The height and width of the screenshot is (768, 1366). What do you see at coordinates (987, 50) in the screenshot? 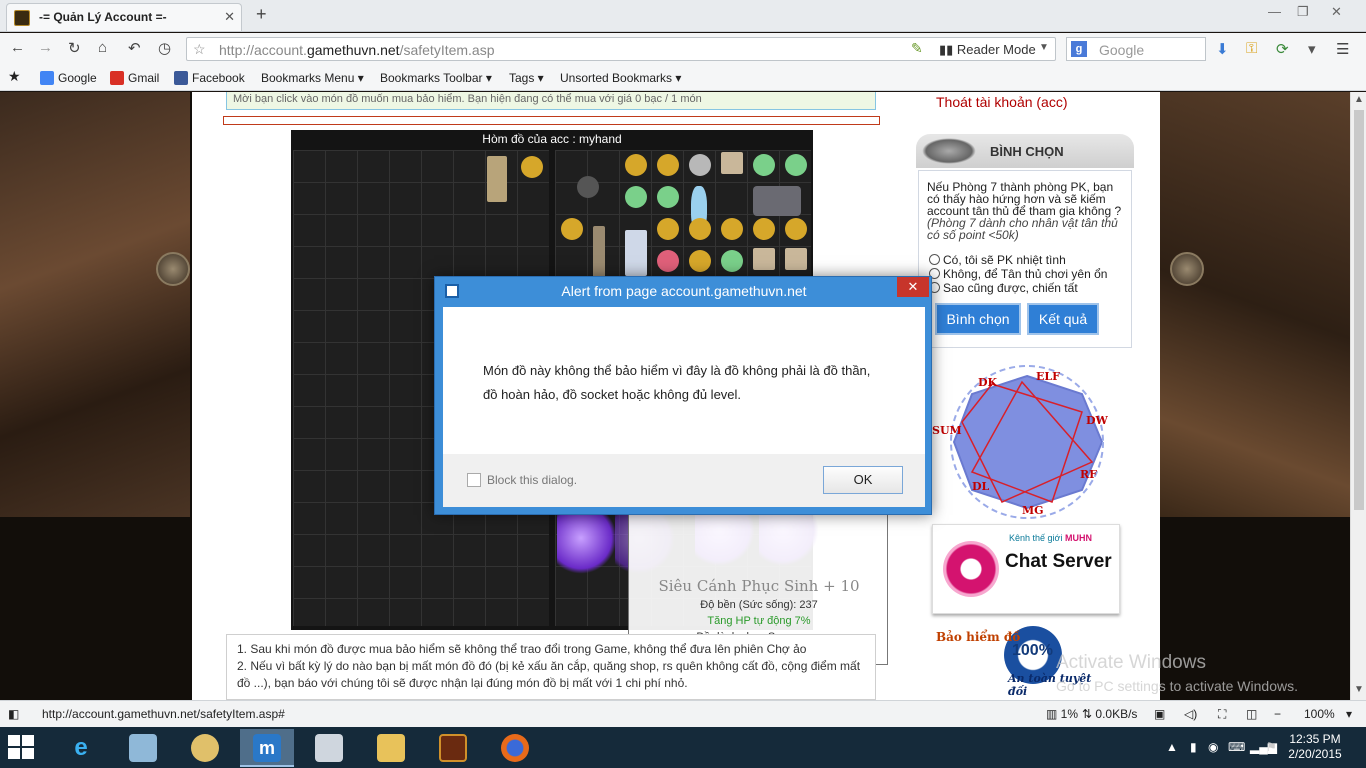
I see `reader-mode-button: ▮▮ Reader Mode` at bounding box center [987, 50].